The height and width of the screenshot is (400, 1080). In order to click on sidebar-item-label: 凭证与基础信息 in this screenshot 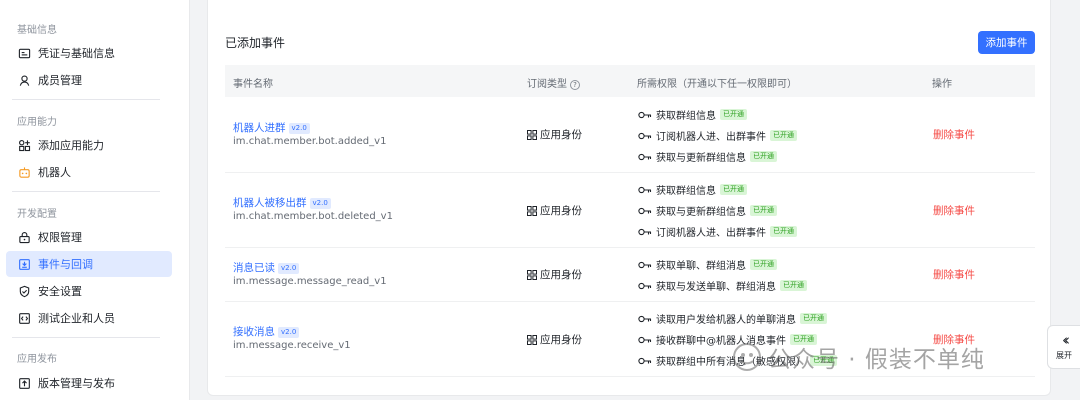, I will do `click(76, 53)`.